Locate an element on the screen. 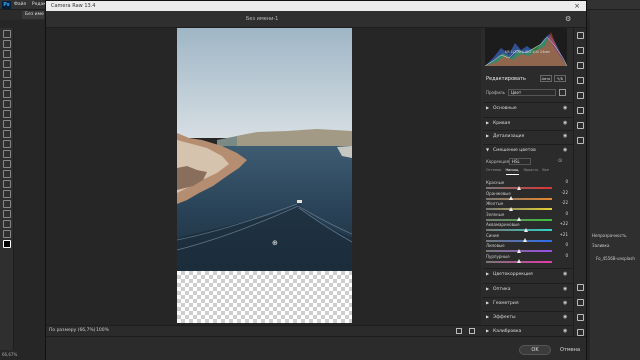 The image size is (640, 360). close-icon: × is located at coordinates (577, 6).